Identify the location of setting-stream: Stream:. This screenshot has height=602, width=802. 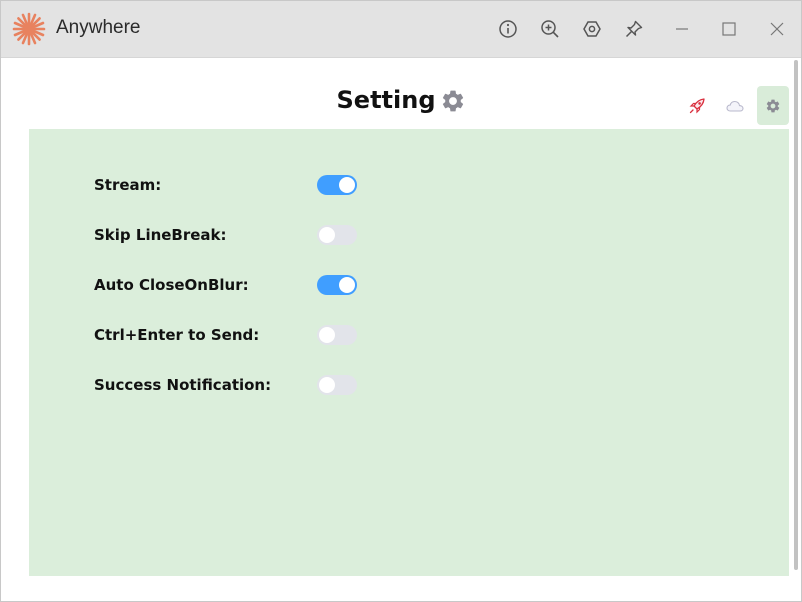
(244, 185).